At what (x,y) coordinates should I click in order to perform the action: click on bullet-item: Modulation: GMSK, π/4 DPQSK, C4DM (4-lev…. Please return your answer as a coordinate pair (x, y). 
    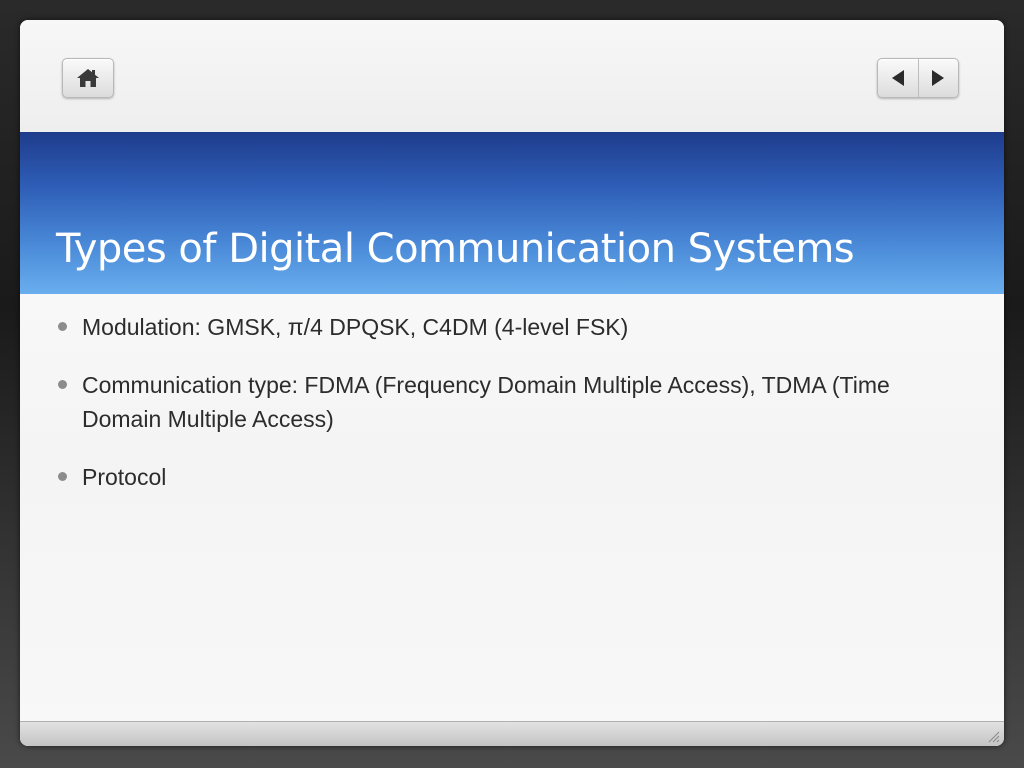
    Looking at the image, I should click on (506, 327).